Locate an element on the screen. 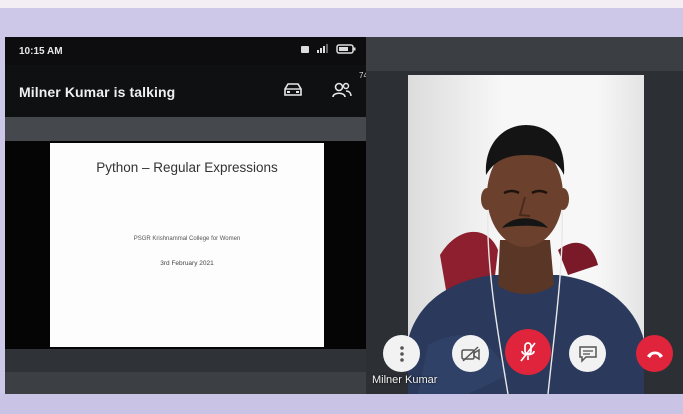 The width and height of the screenshot is (683, 414). top-border is located at coordinates (341, 4).